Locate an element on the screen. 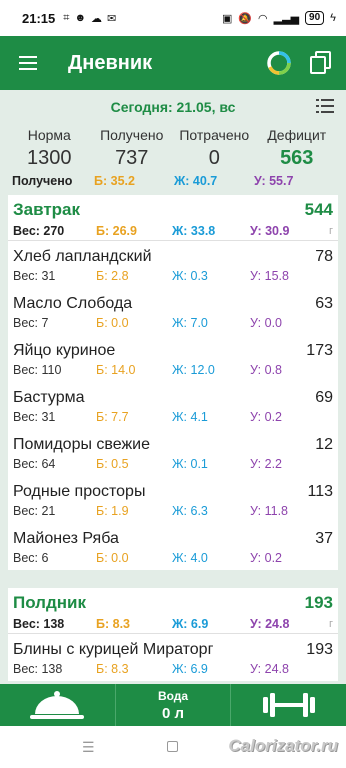  food-weight: Вес: 138 is located at coordinates (38, 669).